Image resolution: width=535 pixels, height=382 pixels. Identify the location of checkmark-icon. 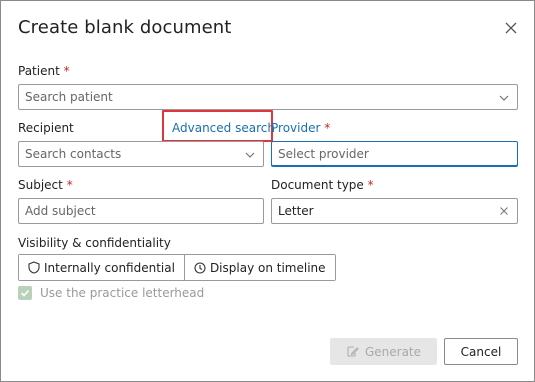
(25, 293).